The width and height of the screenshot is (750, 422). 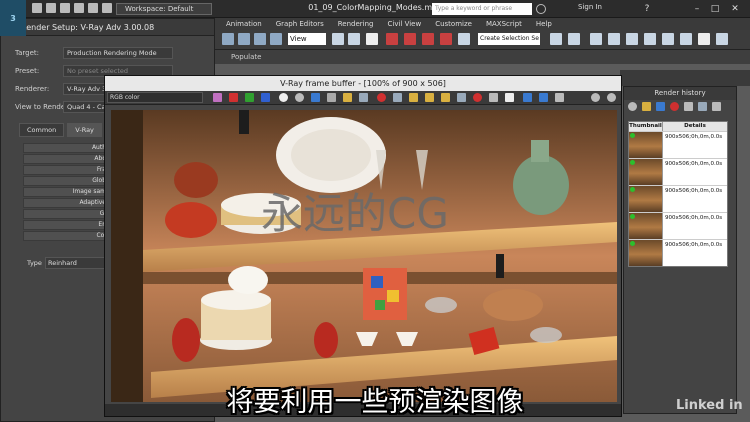 What do you see at coordinates (428, 39) in the screenshot?
I see `percent-snap-icon` at bounding box center [428, 39].